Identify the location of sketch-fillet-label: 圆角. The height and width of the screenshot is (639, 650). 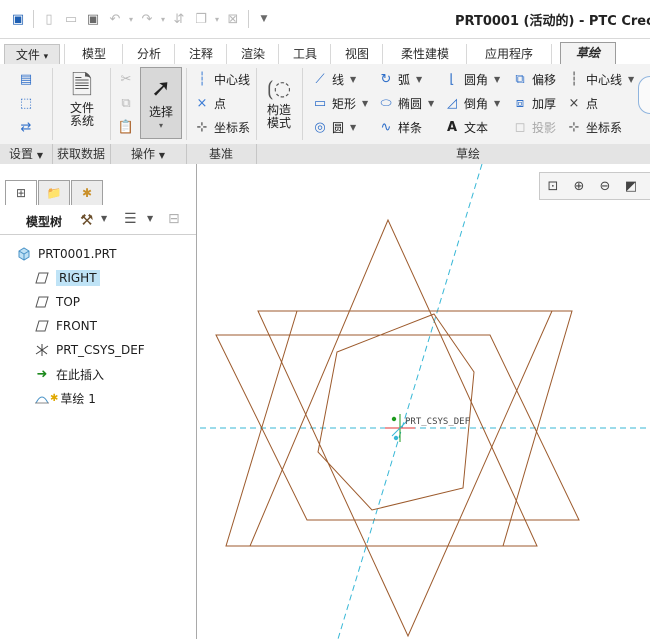
(476, 79).